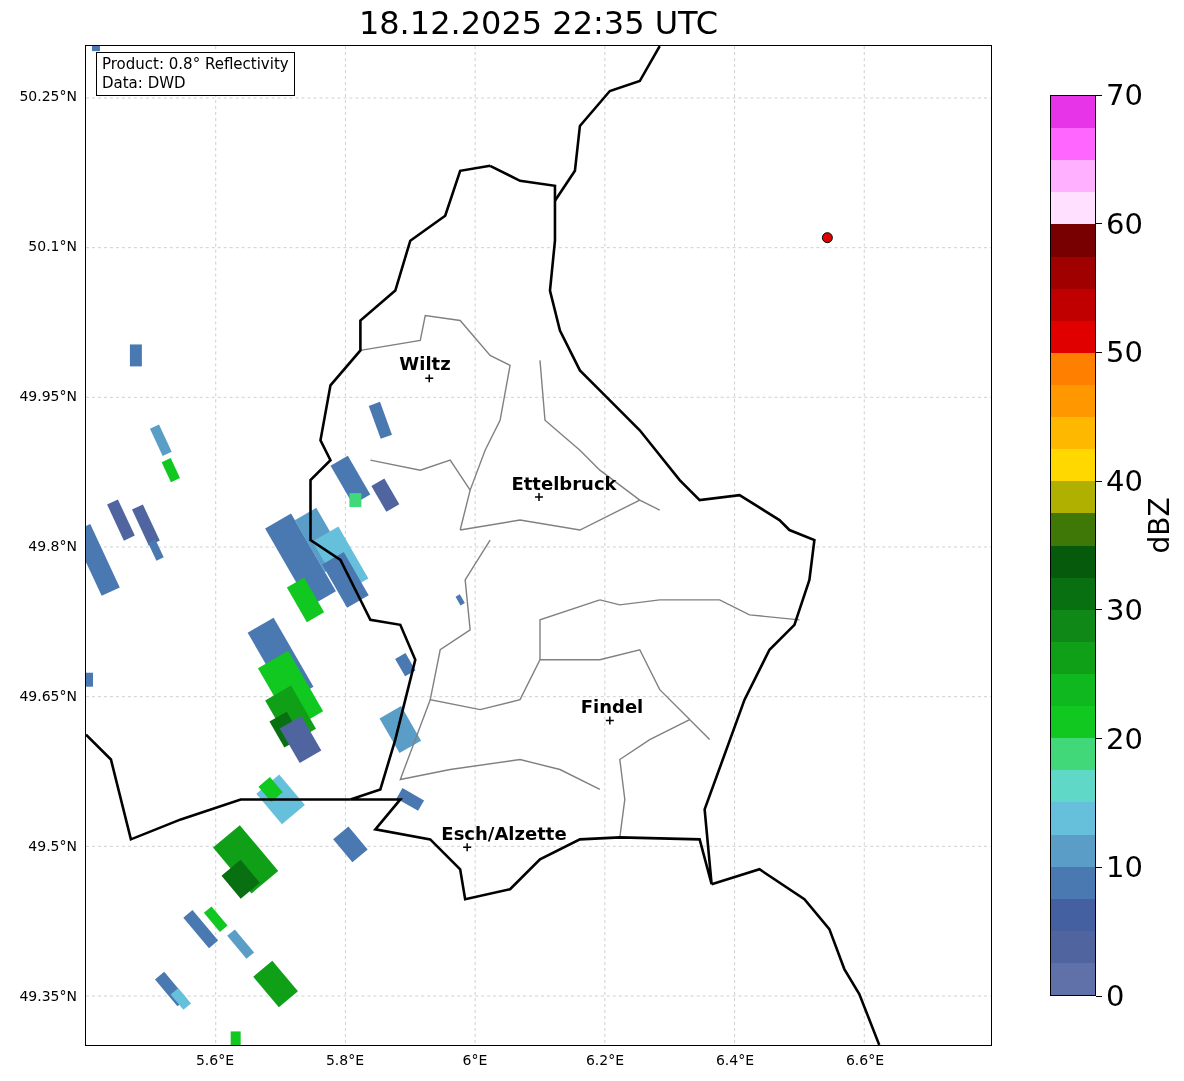  Describe the element at coordinates (1124, 481) in the screenshot. I see `colorbar-tick-label: 40` at that location.